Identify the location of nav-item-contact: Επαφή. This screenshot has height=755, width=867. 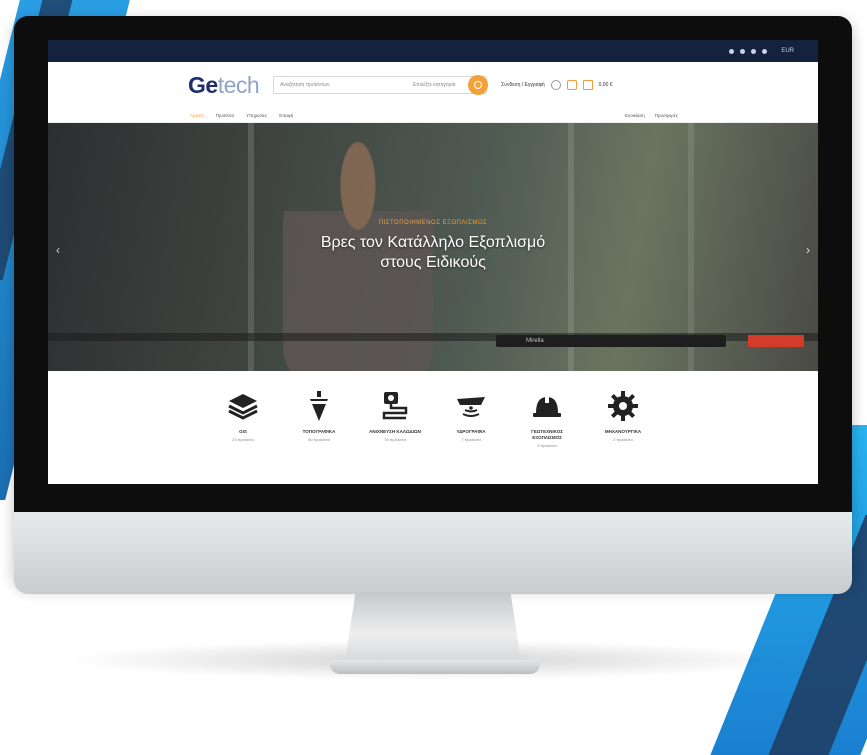
(286, 115).